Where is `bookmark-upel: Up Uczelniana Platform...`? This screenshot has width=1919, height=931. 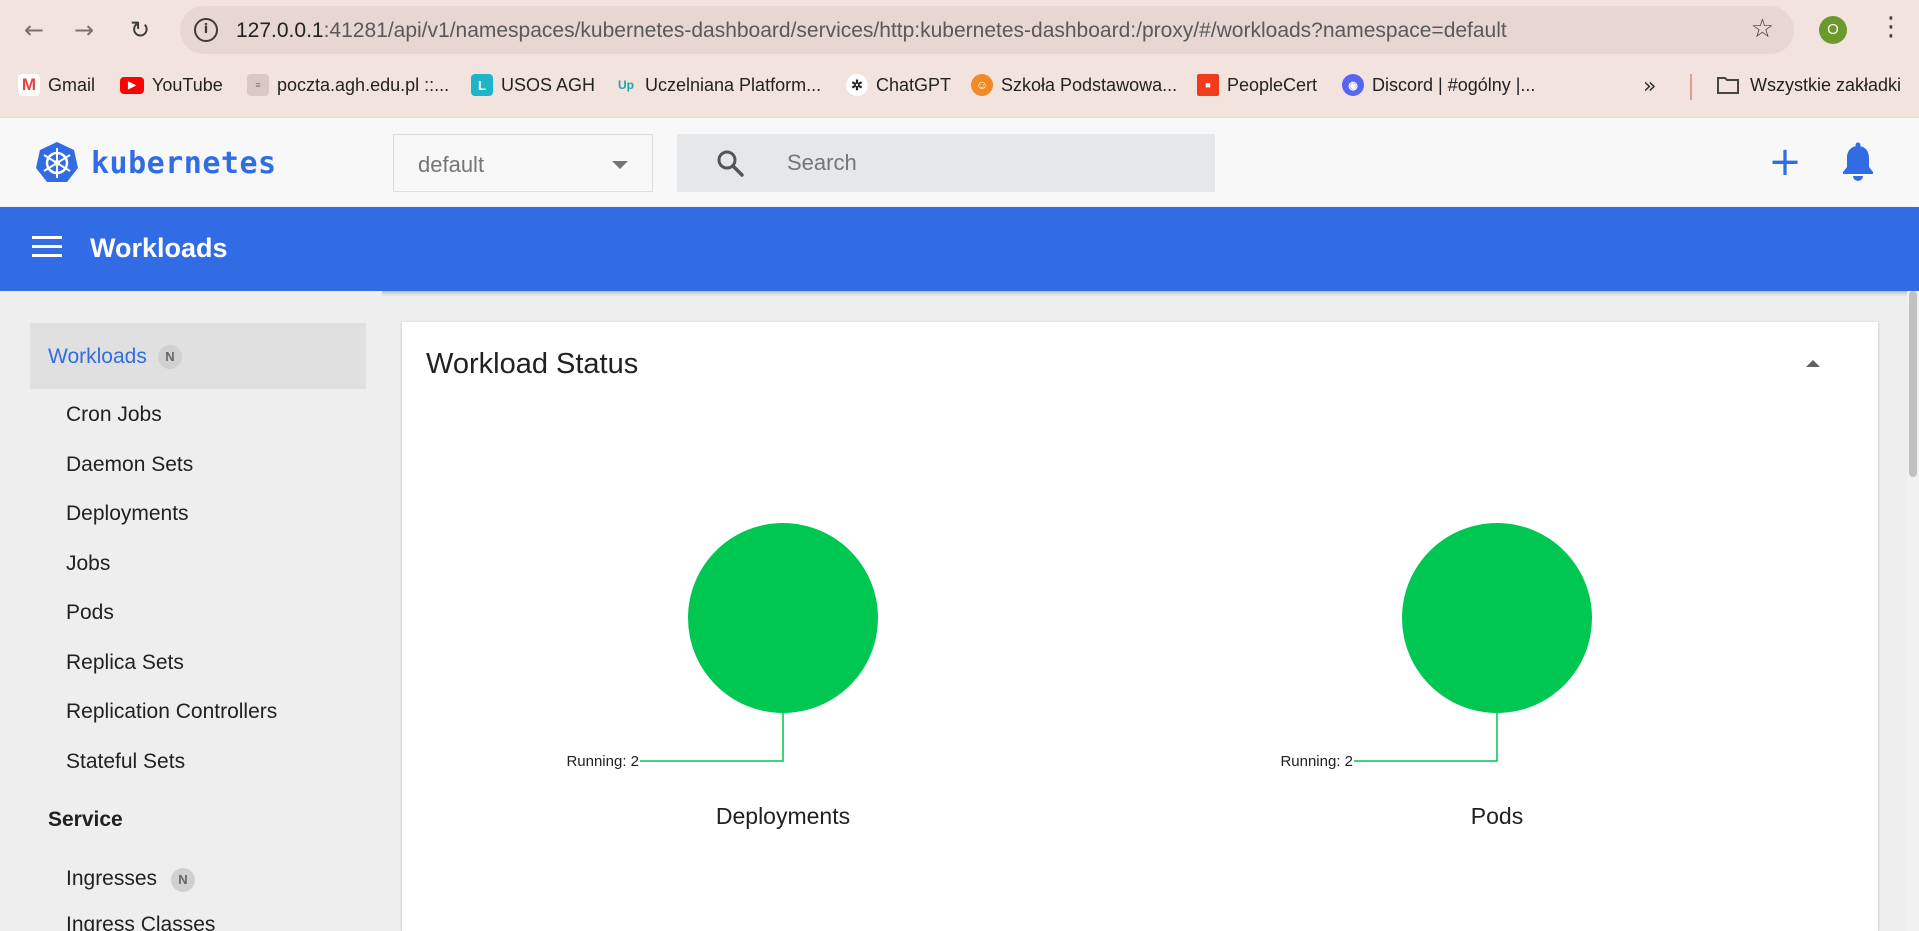 bookmark-upel: Up Uczelniana Platform... is located at coordinates (718, 85).